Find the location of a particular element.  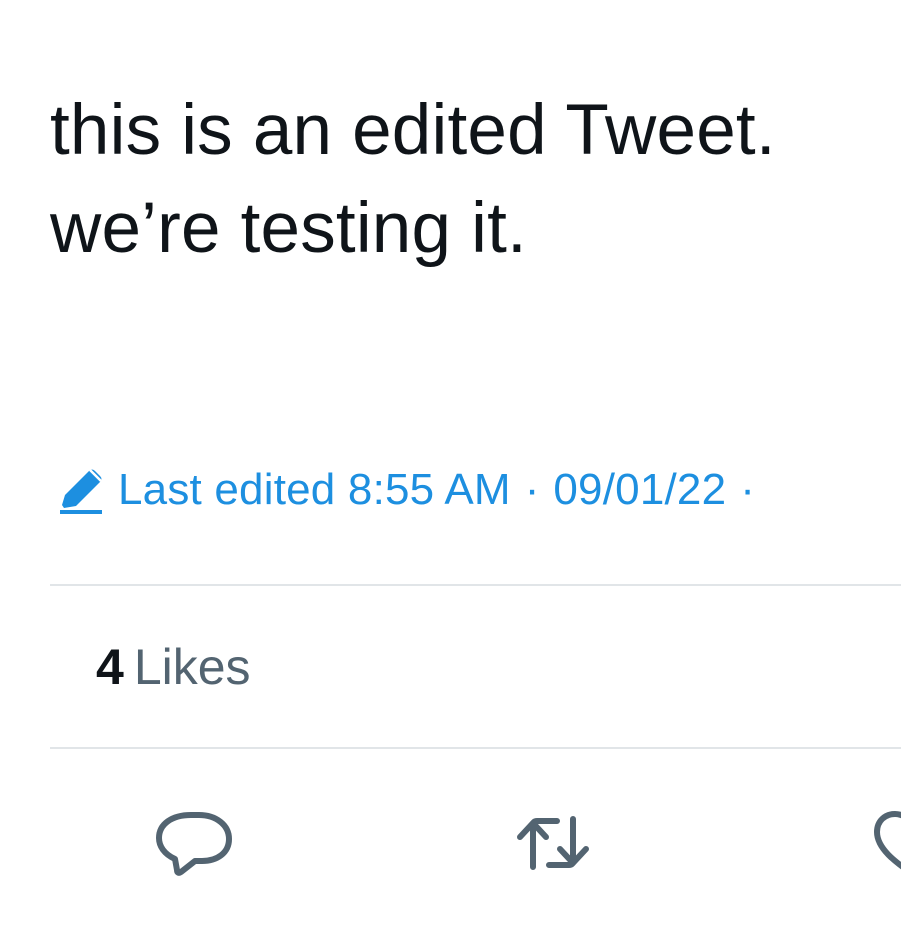

tweet-text-line-1: this is an edited Tweet. is located at coordinates (413, 130).